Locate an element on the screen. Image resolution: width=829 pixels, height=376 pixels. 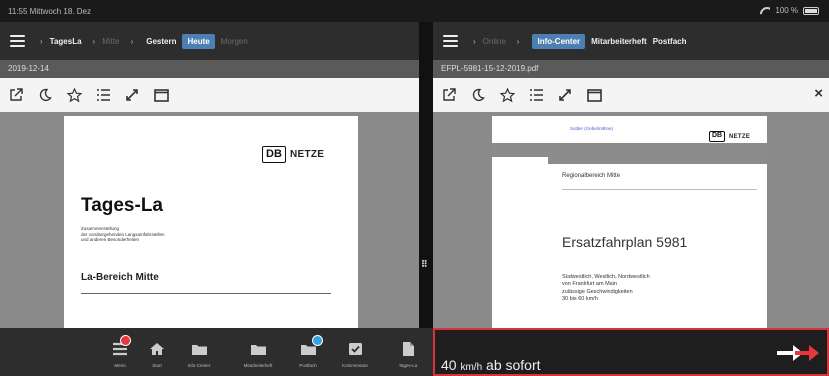
document-title: Ersatzfahrplan 5981 is located at coordinates (625, 242).